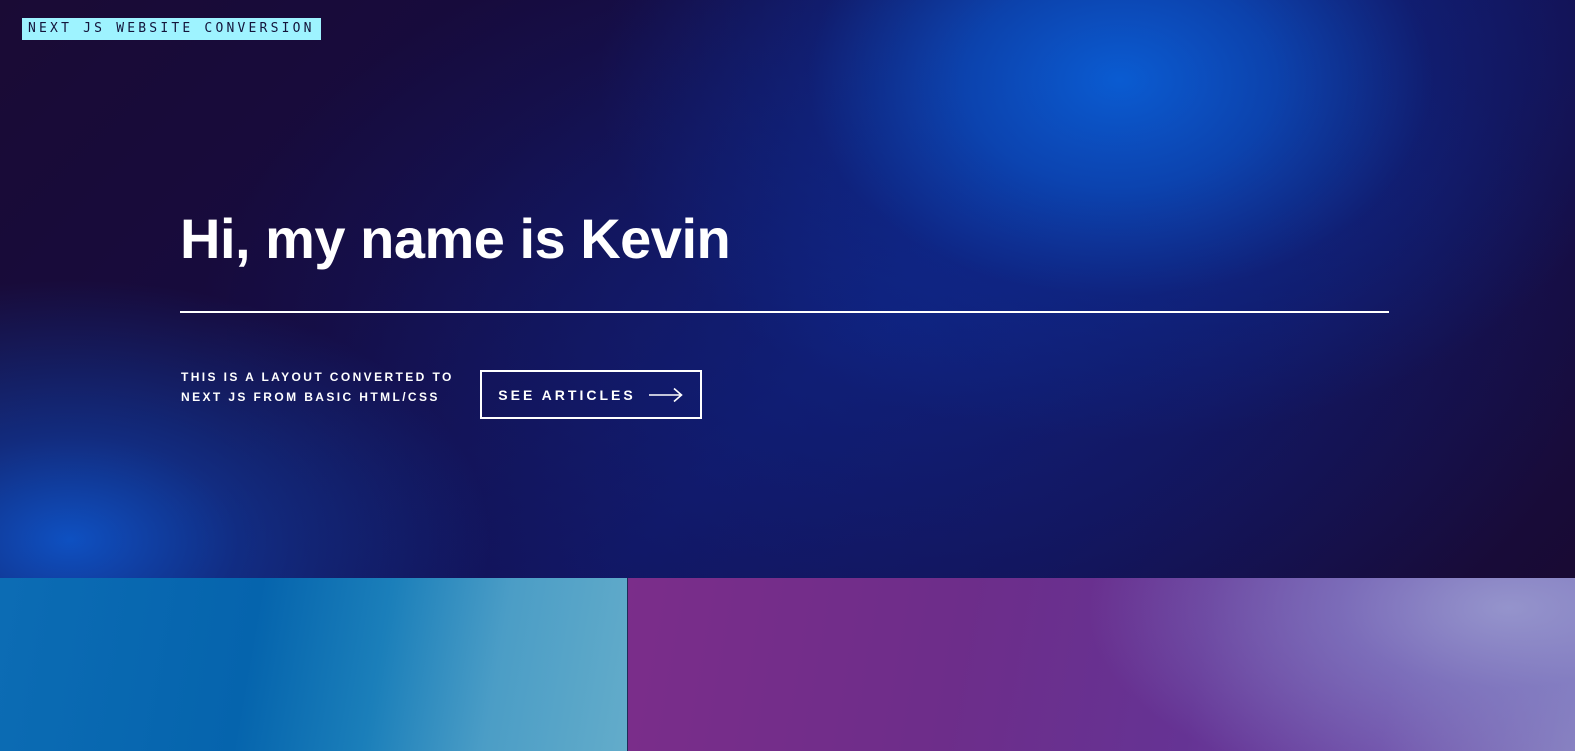  I want to click on see-articles-label: SEE ARTICLES, so click(567, 394).